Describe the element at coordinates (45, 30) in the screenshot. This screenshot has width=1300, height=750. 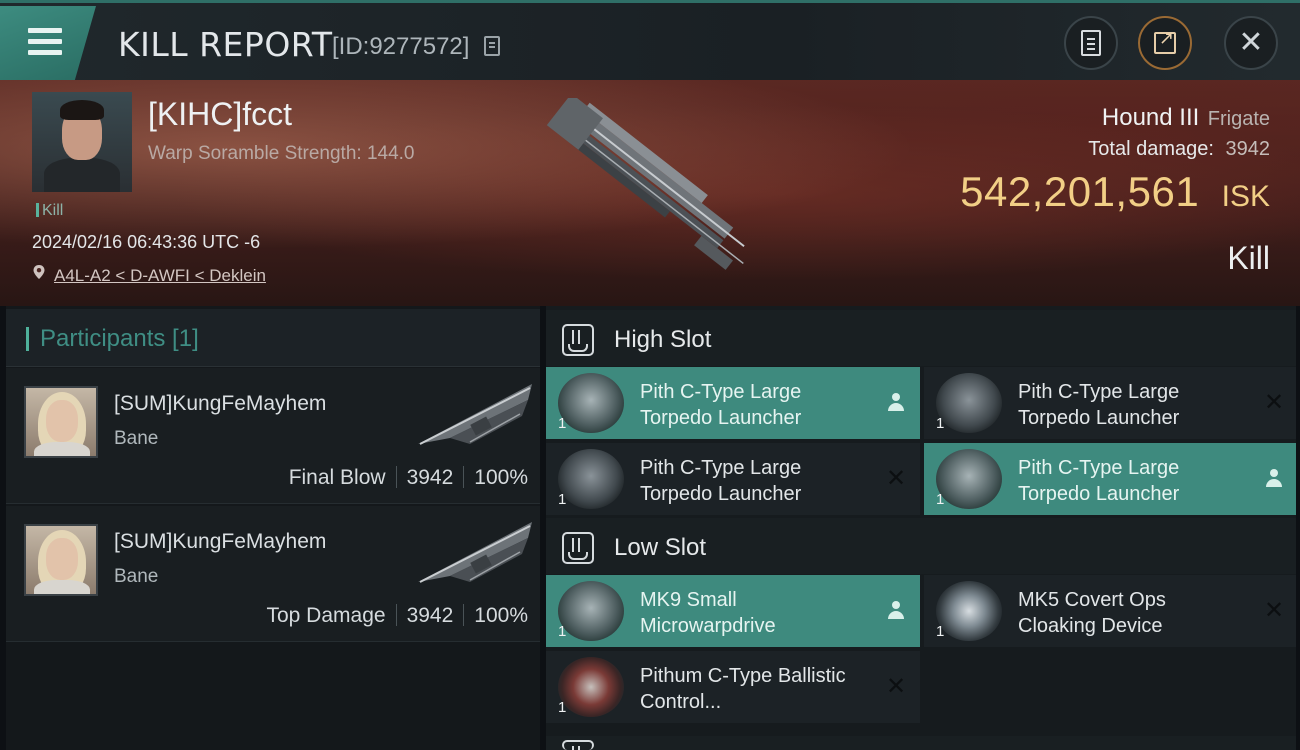
I see `hamburger-icon` at that location.